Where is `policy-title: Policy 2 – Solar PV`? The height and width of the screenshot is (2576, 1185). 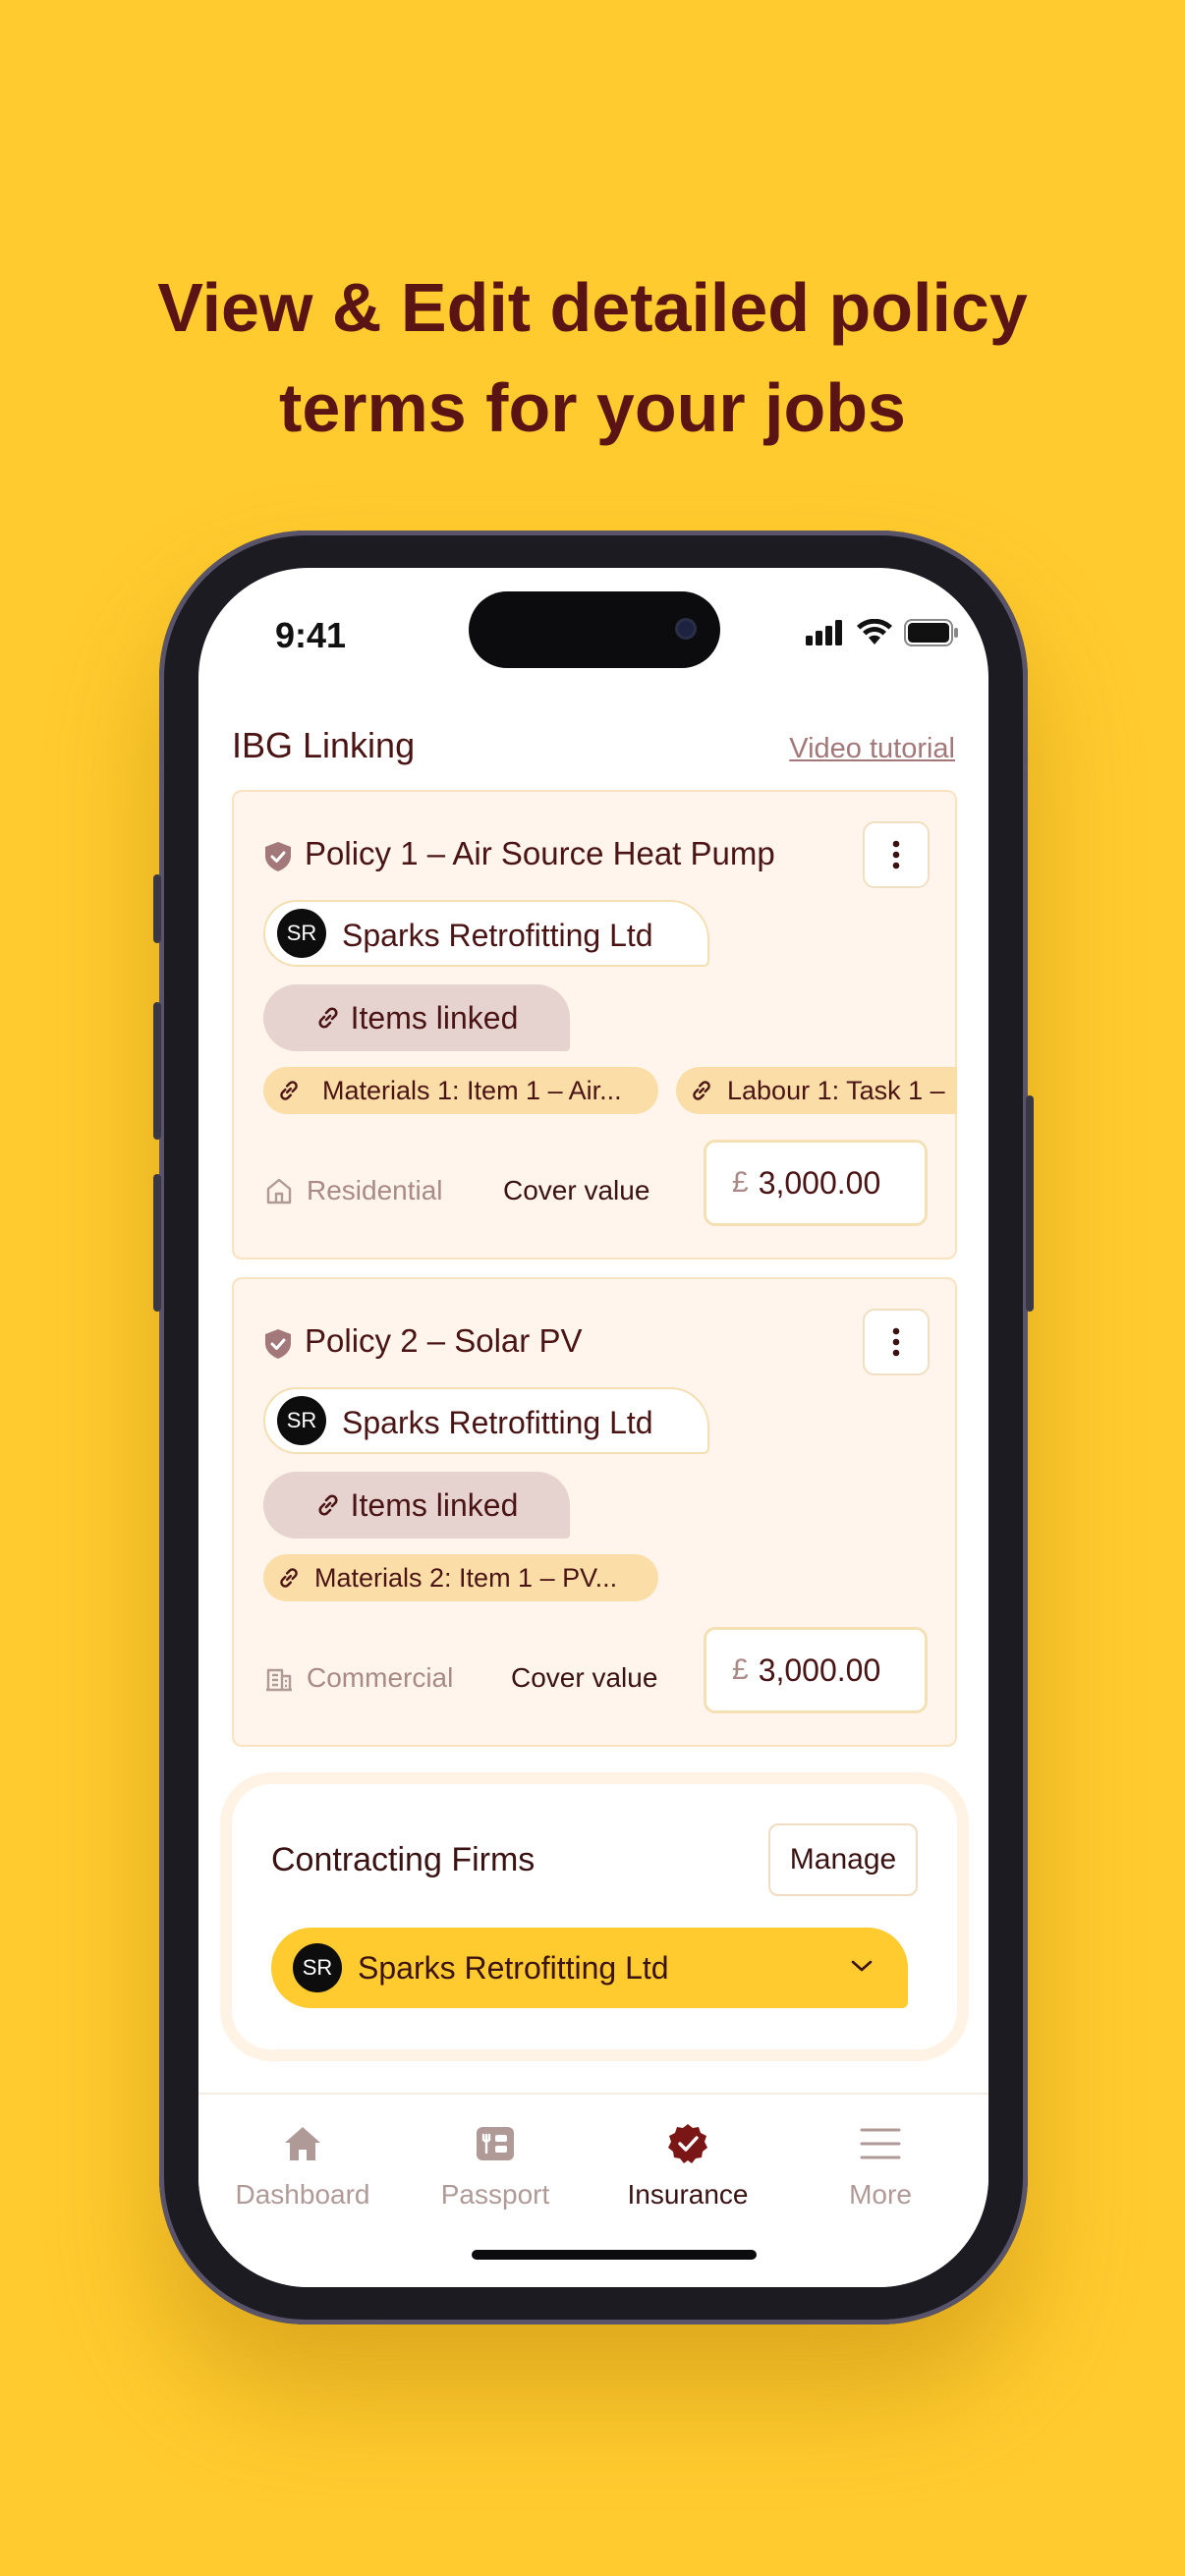 policy-title: Policy 2 – Solar PV is located at coordinates (444, 1340).